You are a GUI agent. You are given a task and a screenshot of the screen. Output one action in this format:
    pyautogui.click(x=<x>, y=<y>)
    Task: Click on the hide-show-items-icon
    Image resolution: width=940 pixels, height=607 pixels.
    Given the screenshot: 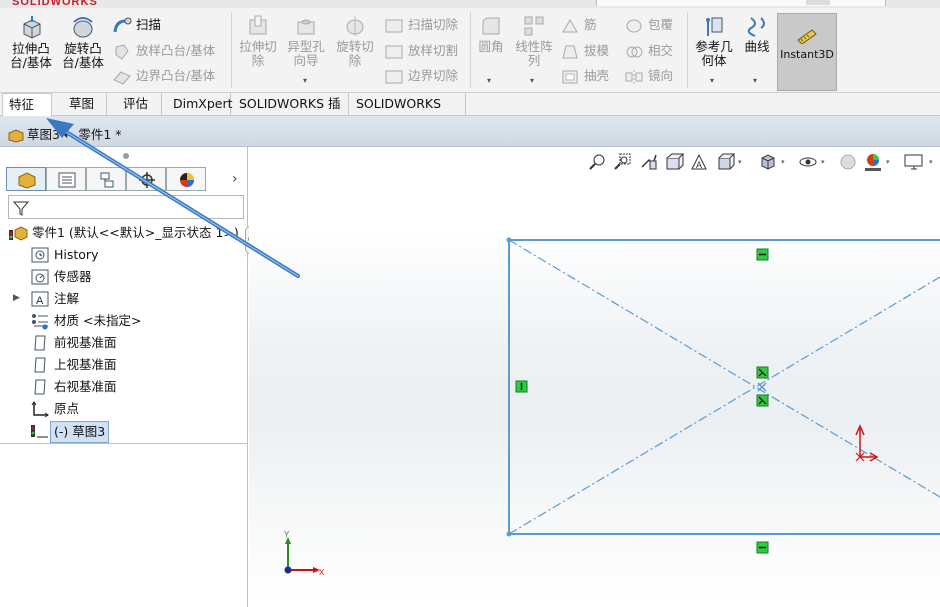 What is the action you would take?
    pyautogui.click(x=808, y=162)
    